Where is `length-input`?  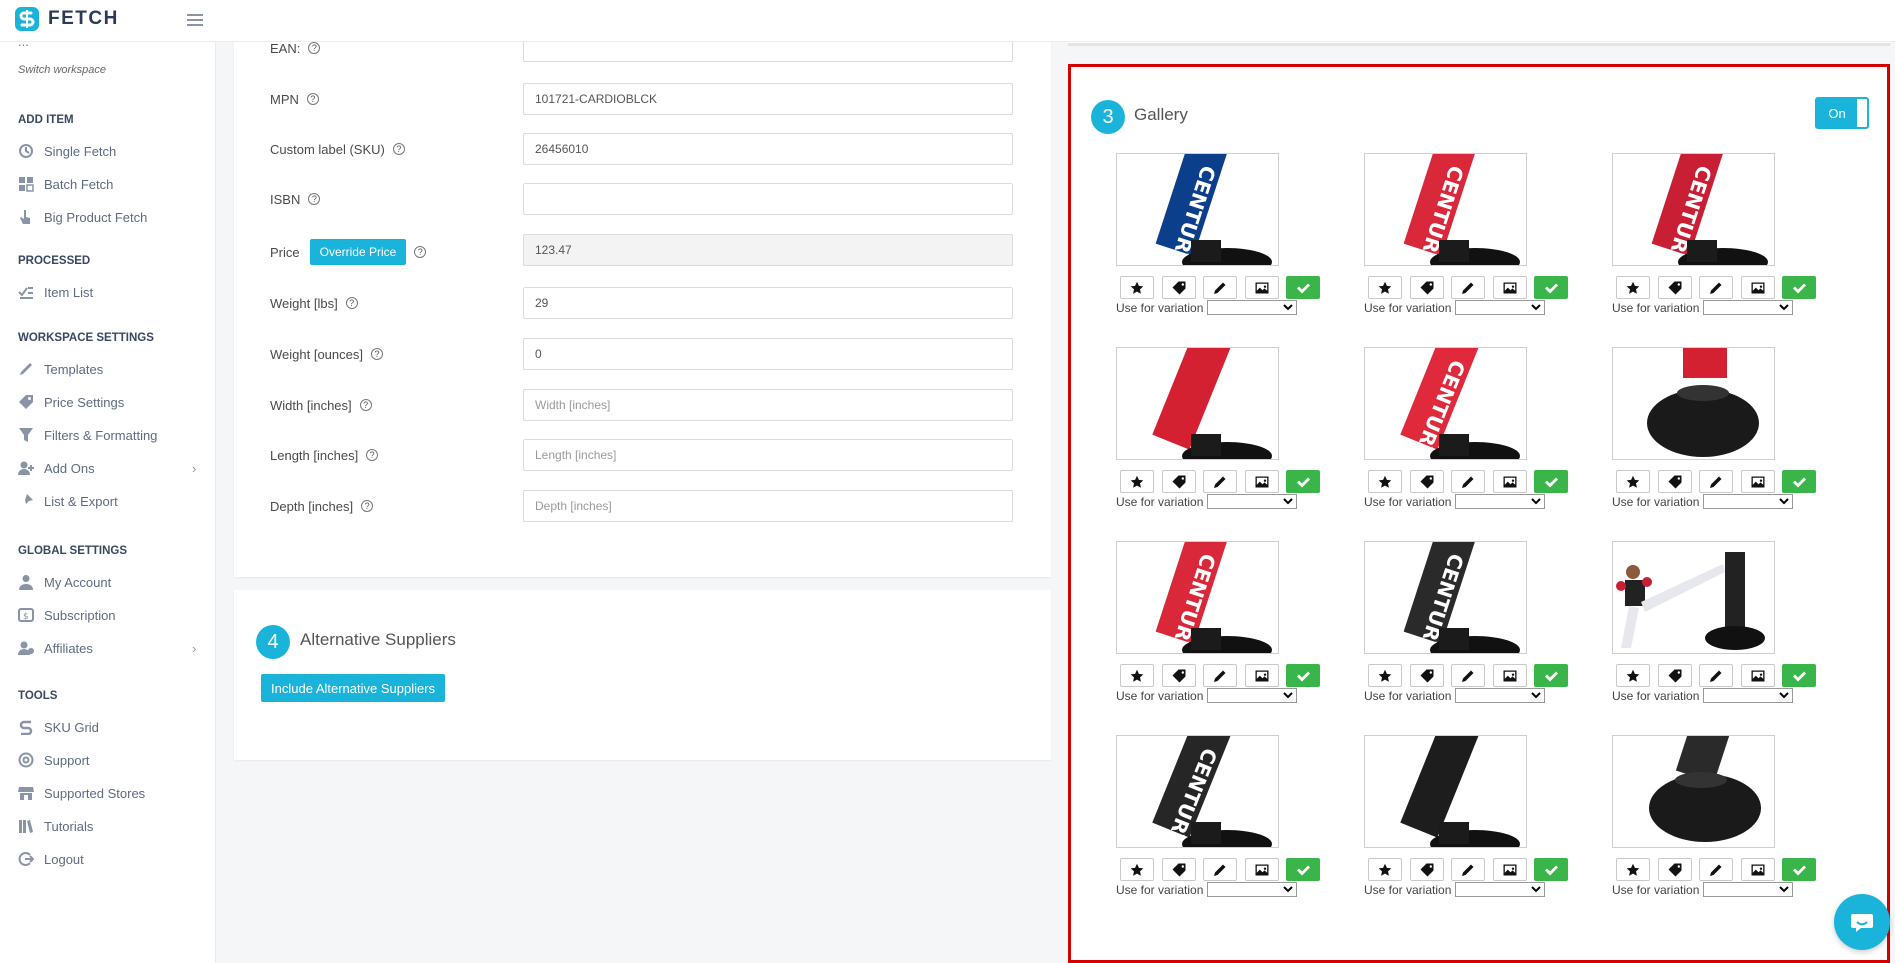 length-input is located at coordinates (768, 455).